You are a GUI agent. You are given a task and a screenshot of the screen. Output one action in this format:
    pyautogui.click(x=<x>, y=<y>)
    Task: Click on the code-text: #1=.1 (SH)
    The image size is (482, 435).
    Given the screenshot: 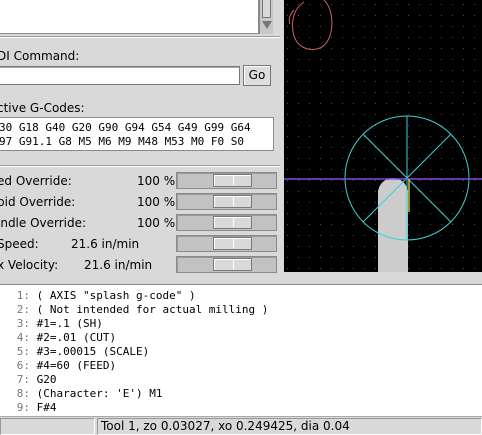 What is the action you would take?
    pyautogui.click(x=66, y=323)
    